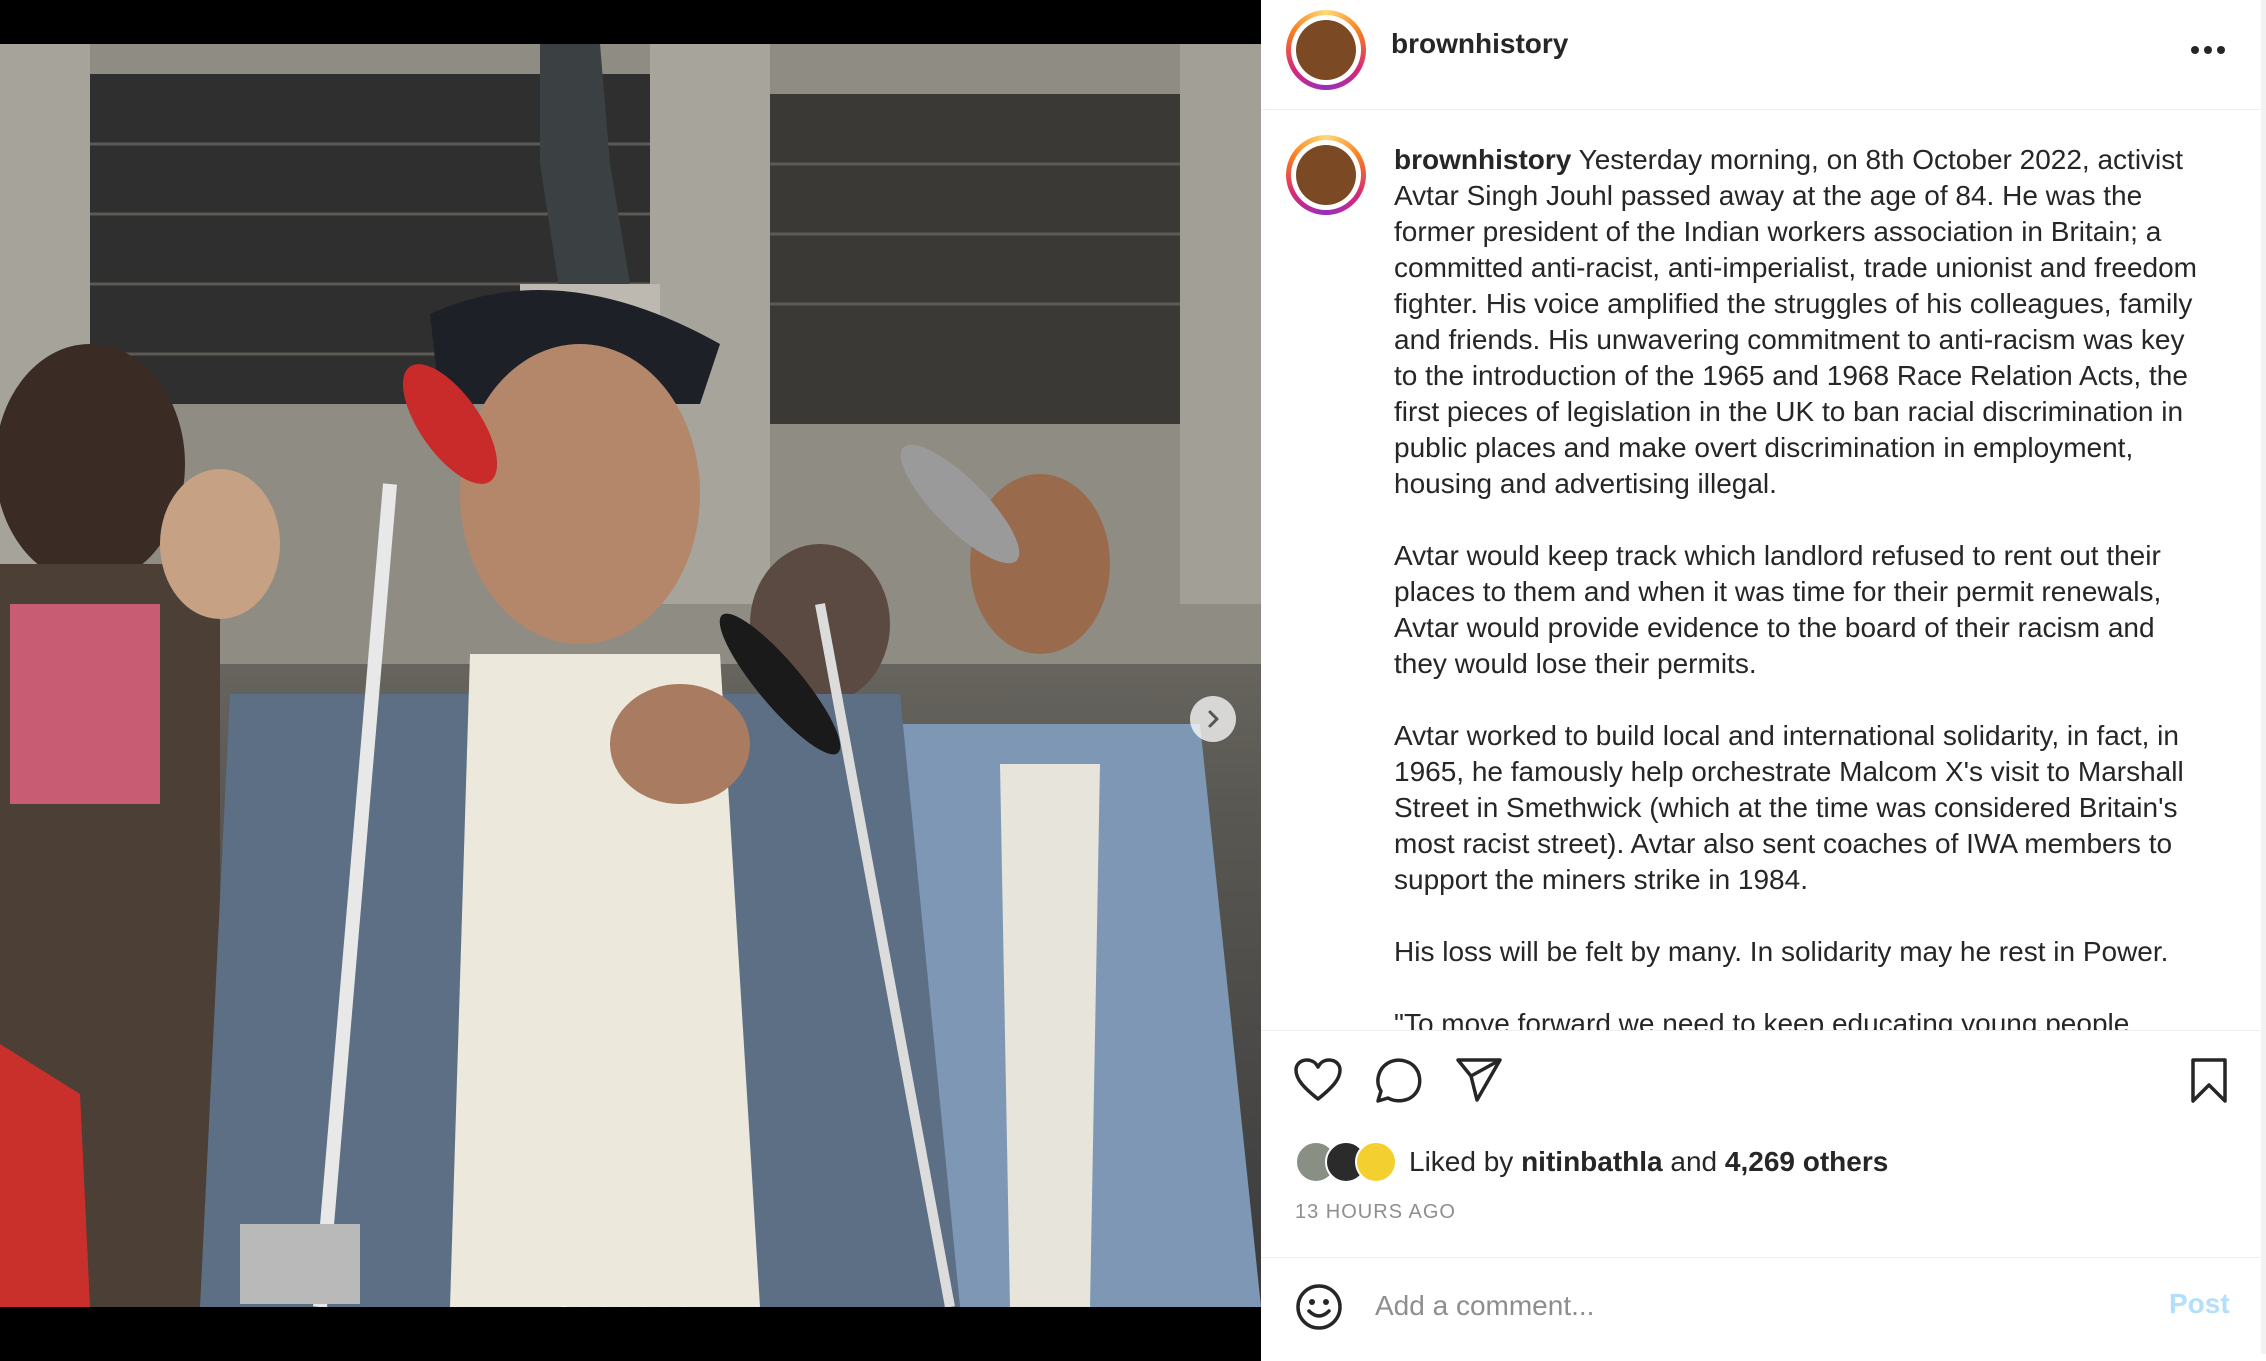 The width and height of the screenshot is (2266, 1361). What do you see at coordinates (1745, 1306) in the screenshot?
I see `comment-input` at bounding box center [1745, 1306].